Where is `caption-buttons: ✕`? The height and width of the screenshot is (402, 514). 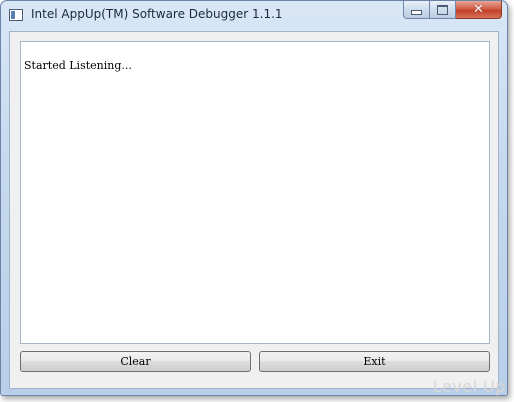 caption-buttons: ✕ is located at coordinates (452, 10).